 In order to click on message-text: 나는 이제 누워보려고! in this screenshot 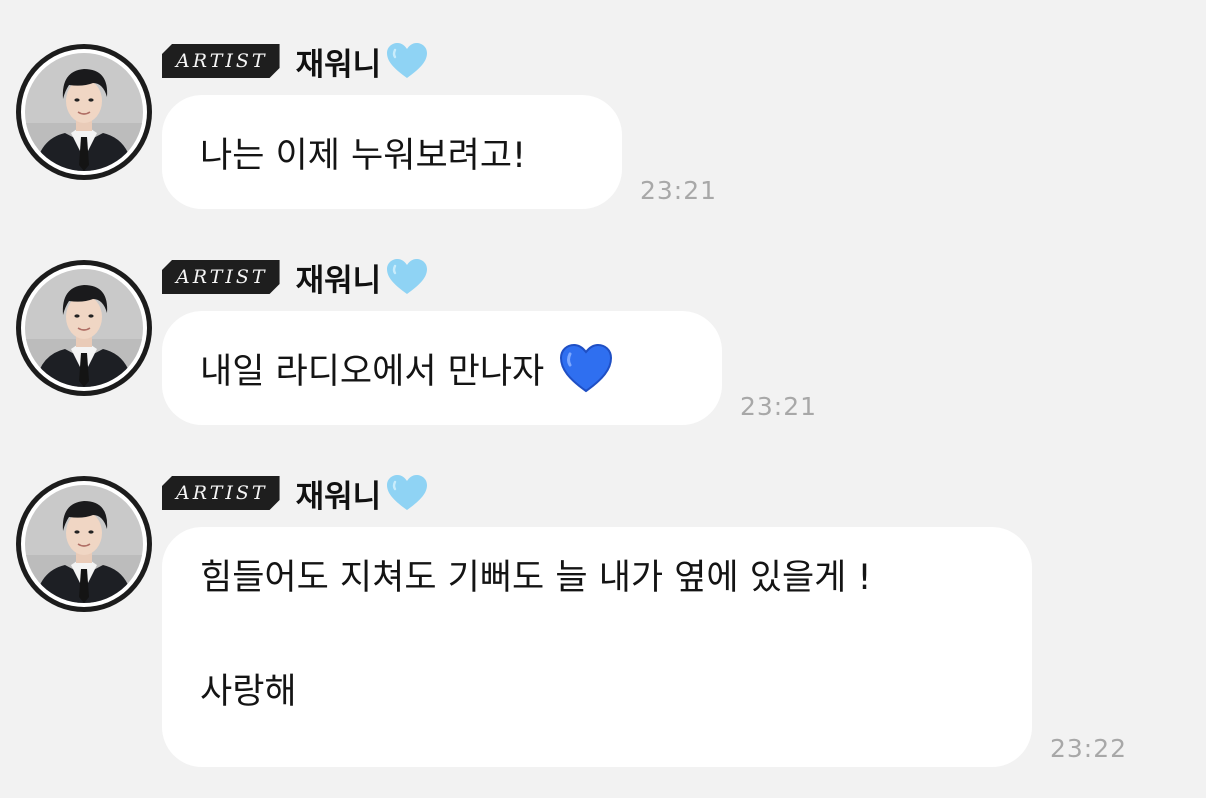, I will do `click(363, 155)`.